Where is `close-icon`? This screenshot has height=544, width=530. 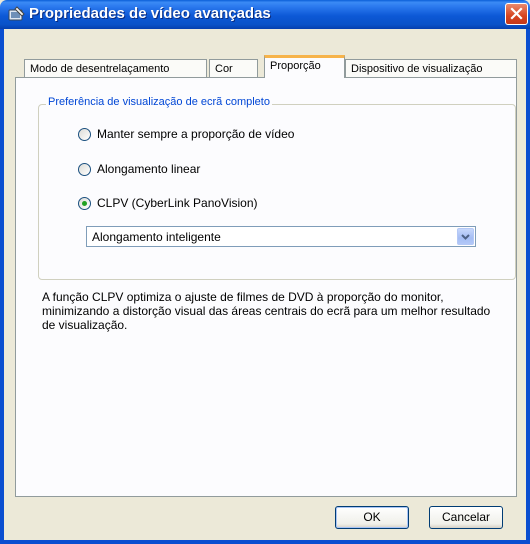
close-icon is located at coordinates (516, 13).